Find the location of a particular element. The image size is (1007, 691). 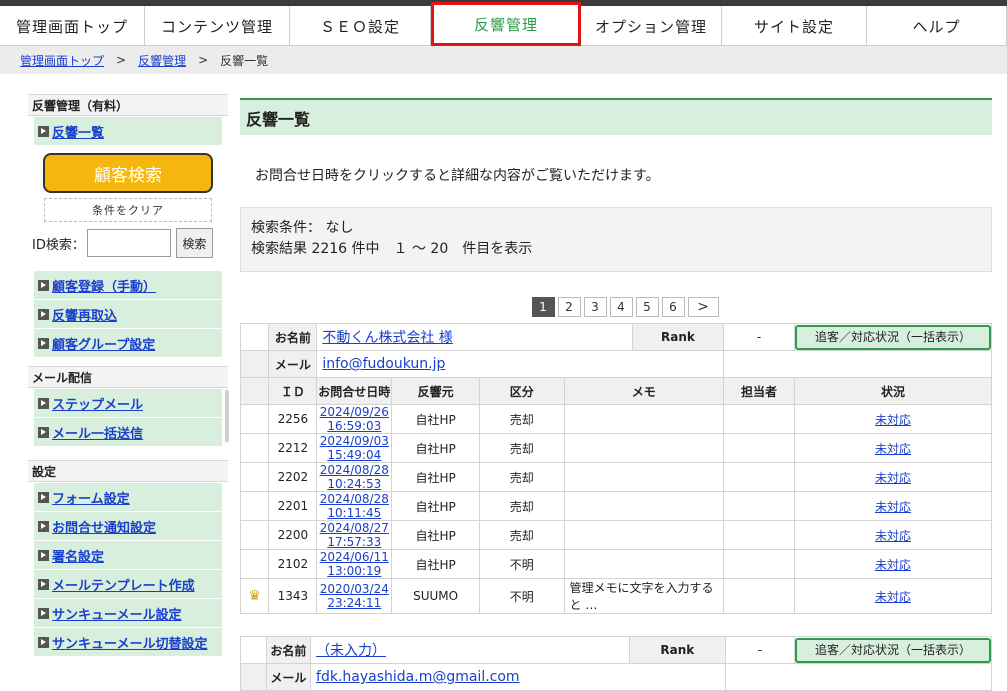

sidebar-item-label: 署名設定 is located at coordinates (78, 555).